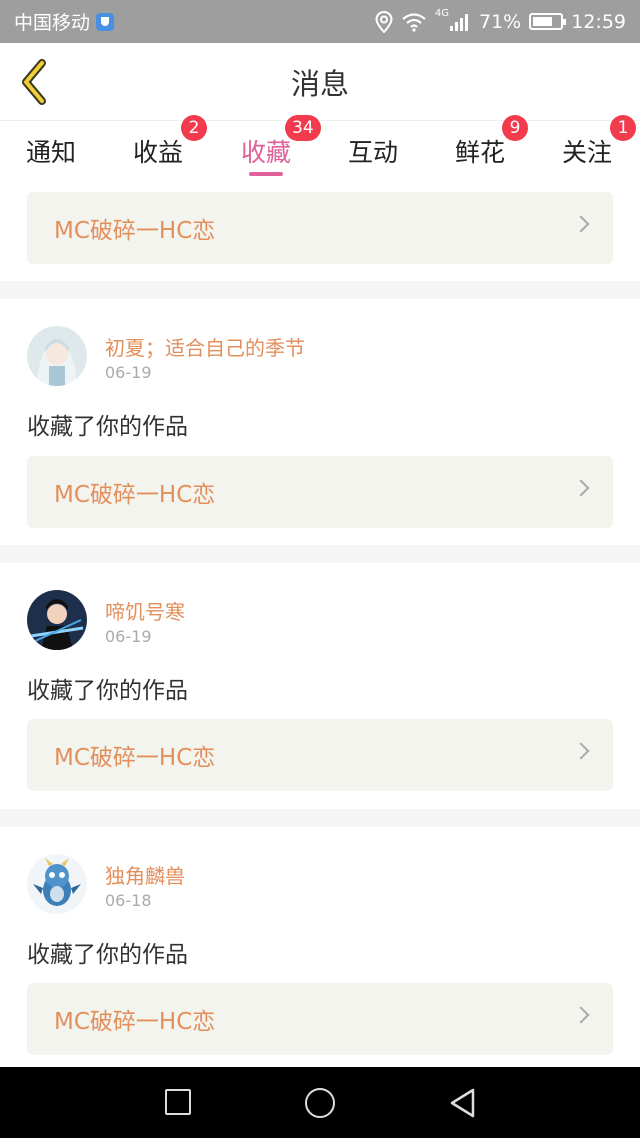 The height and width of the screenshot is (1138, 640). I want to click on tab-favorites-badge: 34, so click(303, 128).